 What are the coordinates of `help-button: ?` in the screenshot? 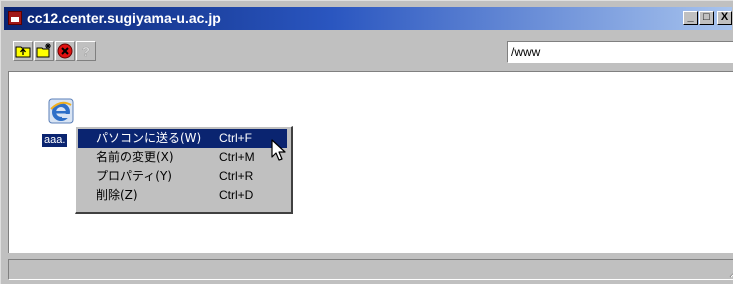 It's located at (86, 51).